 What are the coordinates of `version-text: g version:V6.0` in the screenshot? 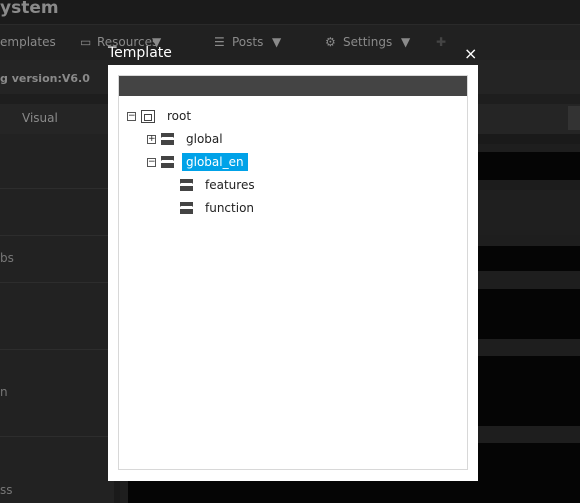 It's located at (45, 78).